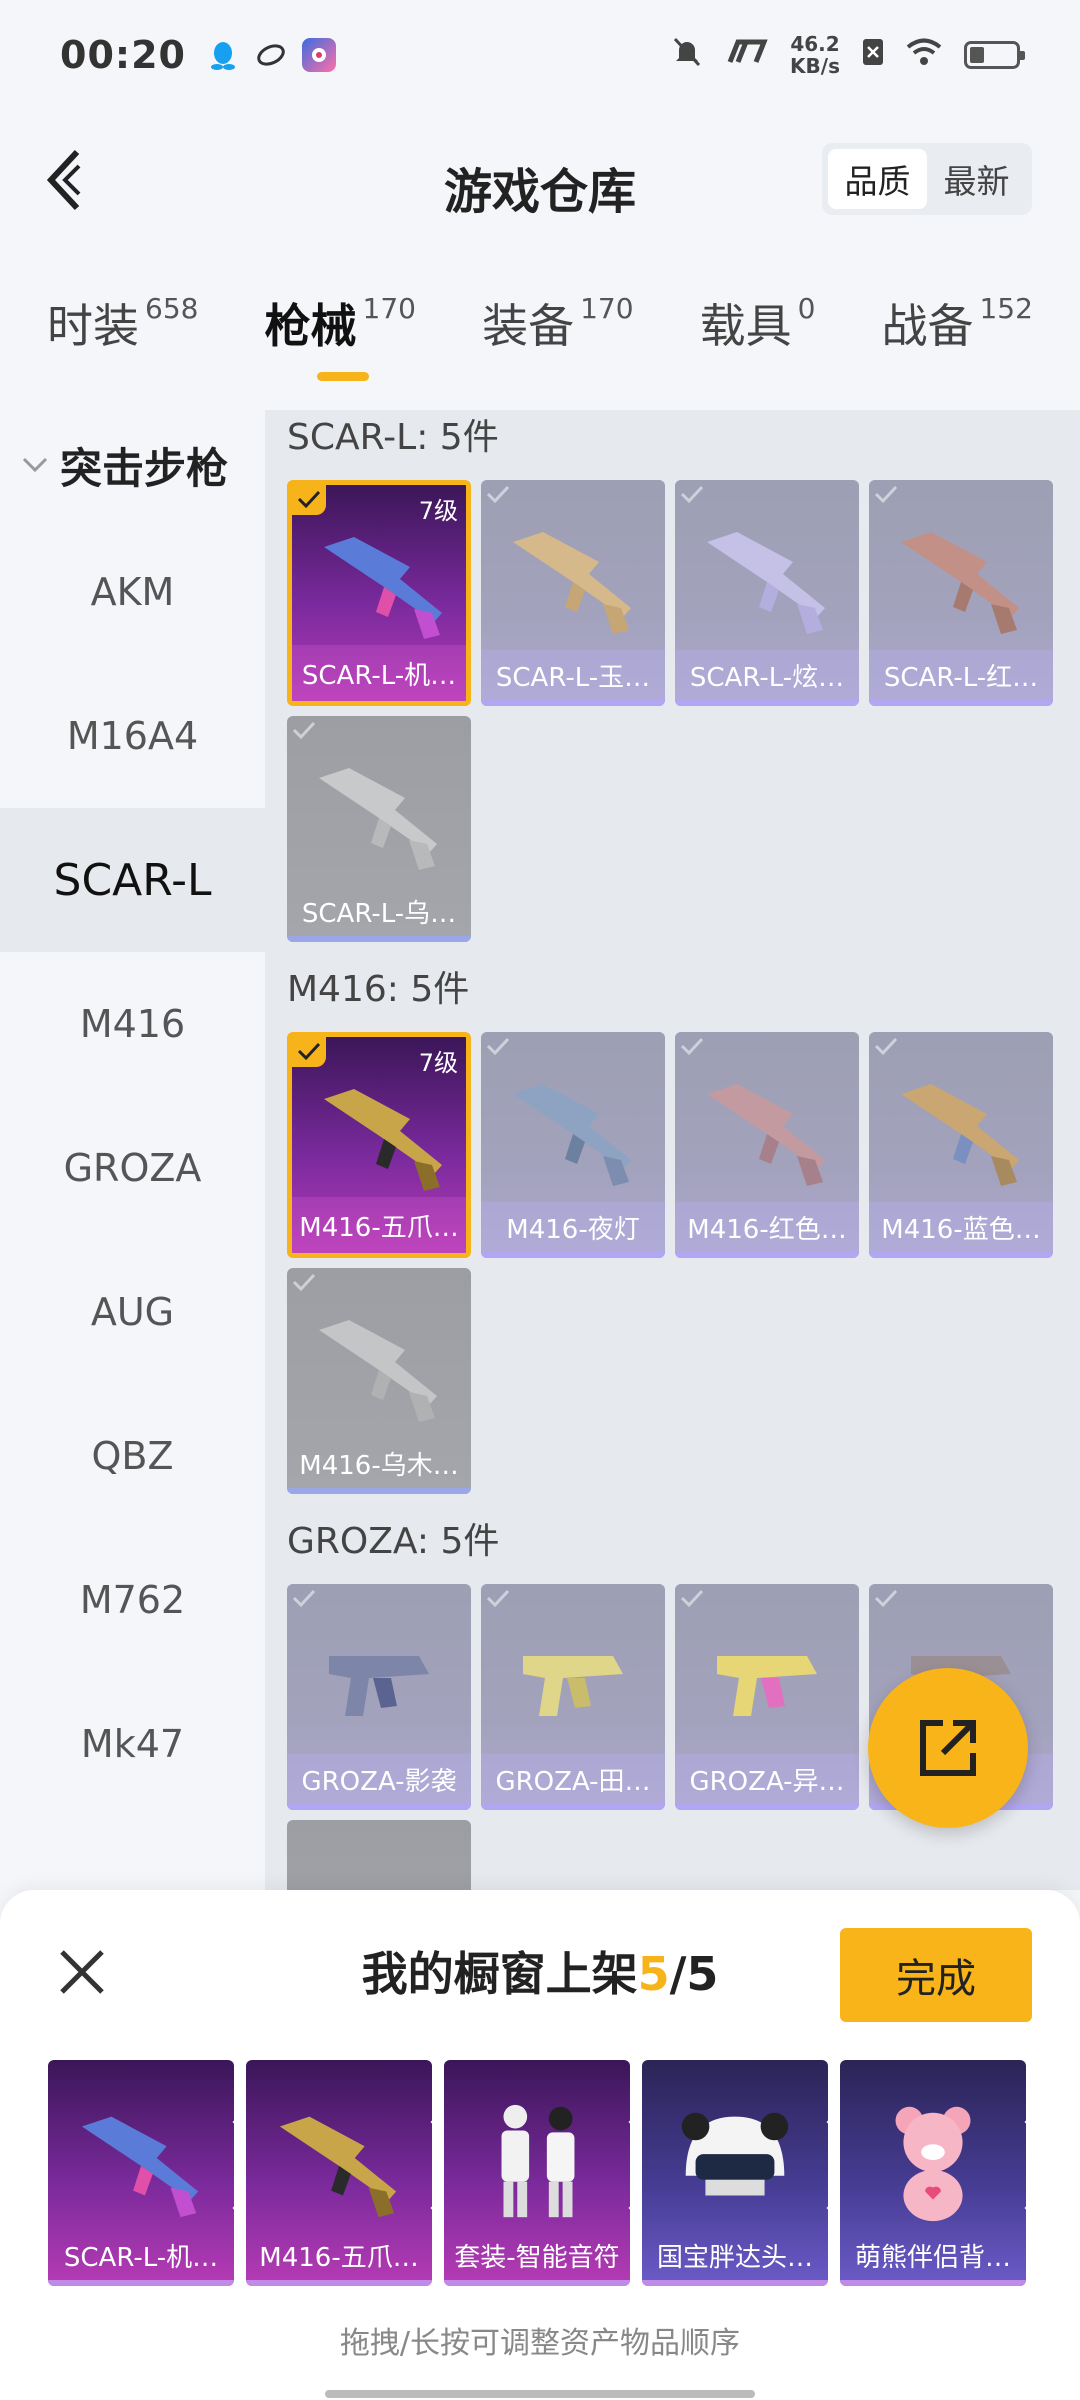  Describe the element at coordinates (132, 1168) in the screenshot. I see `sidebar-item-groza: GROZA` at that location.